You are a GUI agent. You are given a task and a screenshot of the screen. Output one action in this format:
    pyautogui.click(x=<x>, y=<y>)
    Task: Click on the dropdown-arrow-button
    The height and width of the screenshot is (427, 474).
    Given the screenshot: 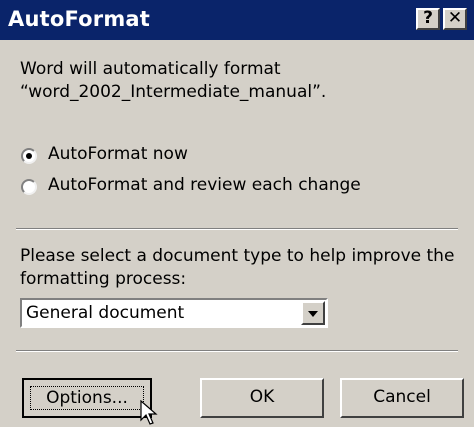 What is the action you would take?
    pyautogui.click(x=313, y=313)
    